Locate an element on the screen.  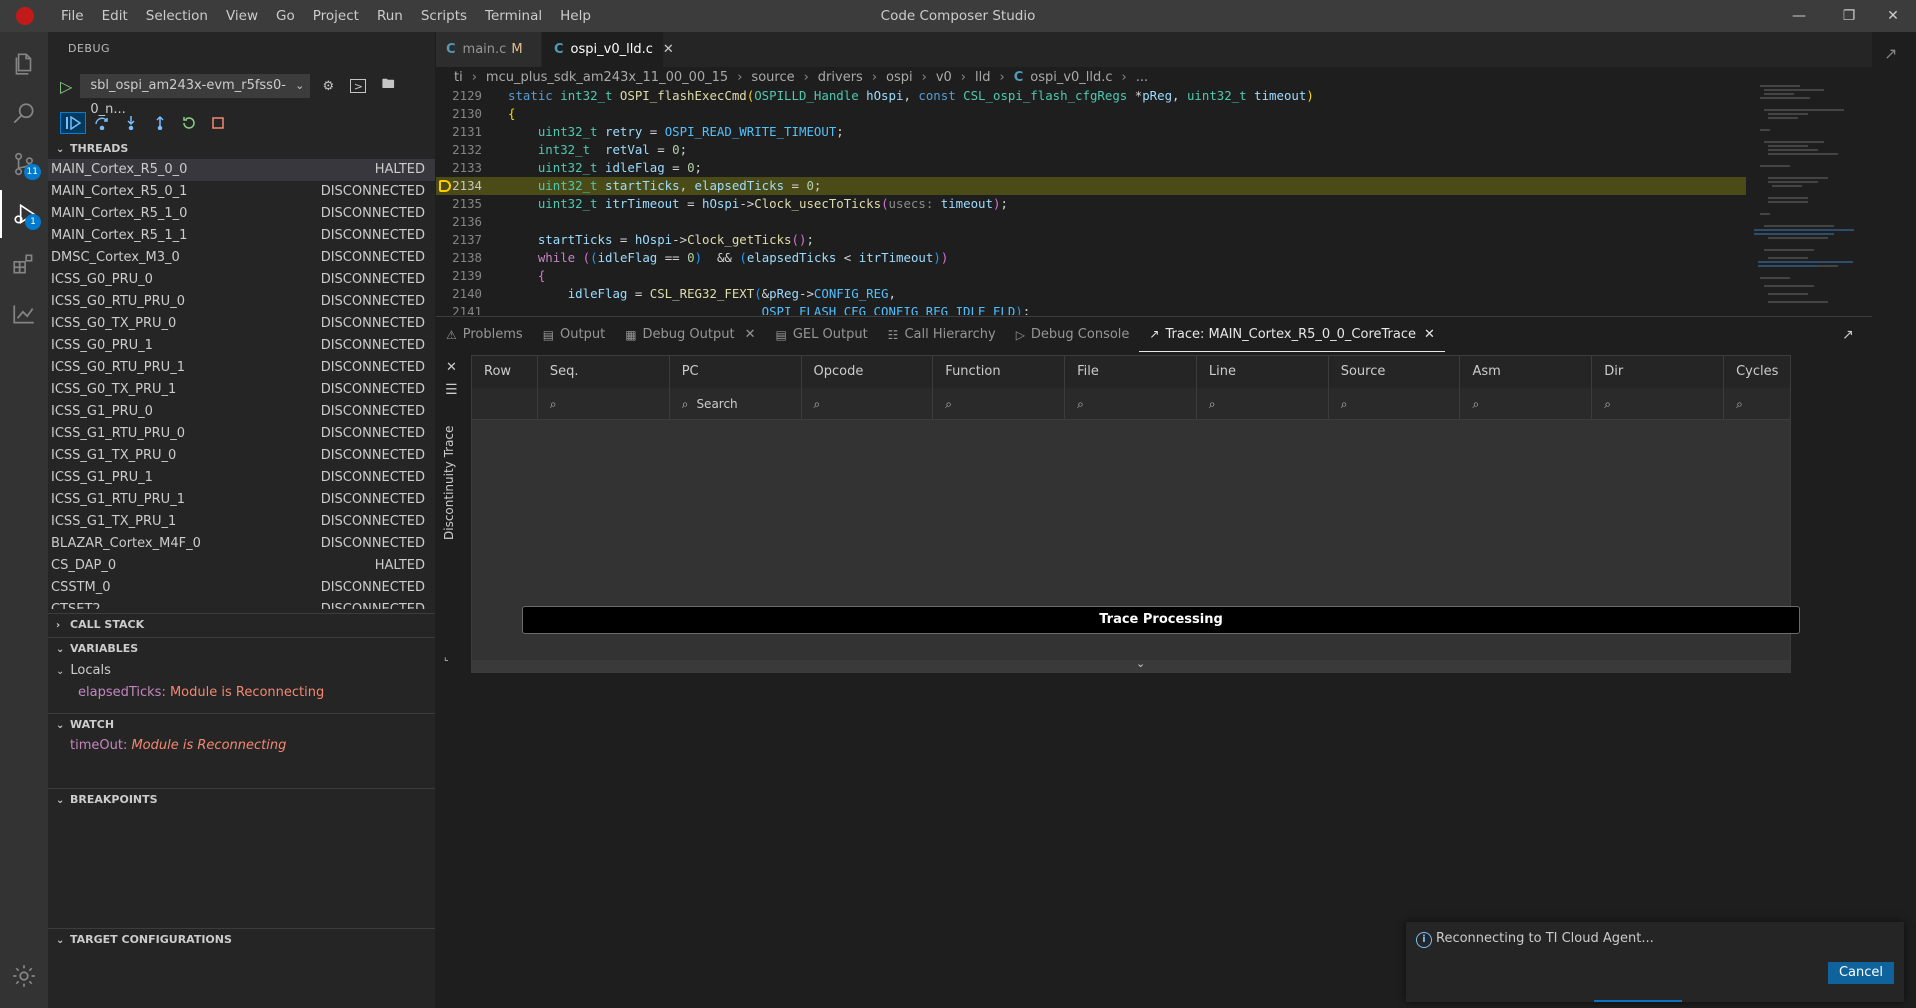
cancel-button: Cancel is located at coordinates (1861, 973).